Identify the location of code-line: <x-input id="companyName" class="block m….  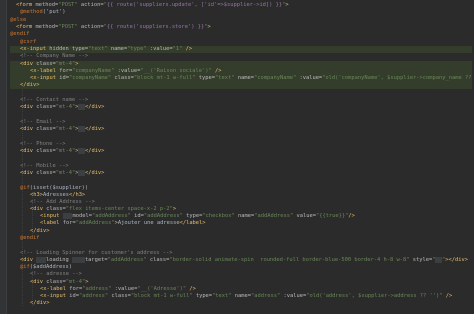
(241, 78).